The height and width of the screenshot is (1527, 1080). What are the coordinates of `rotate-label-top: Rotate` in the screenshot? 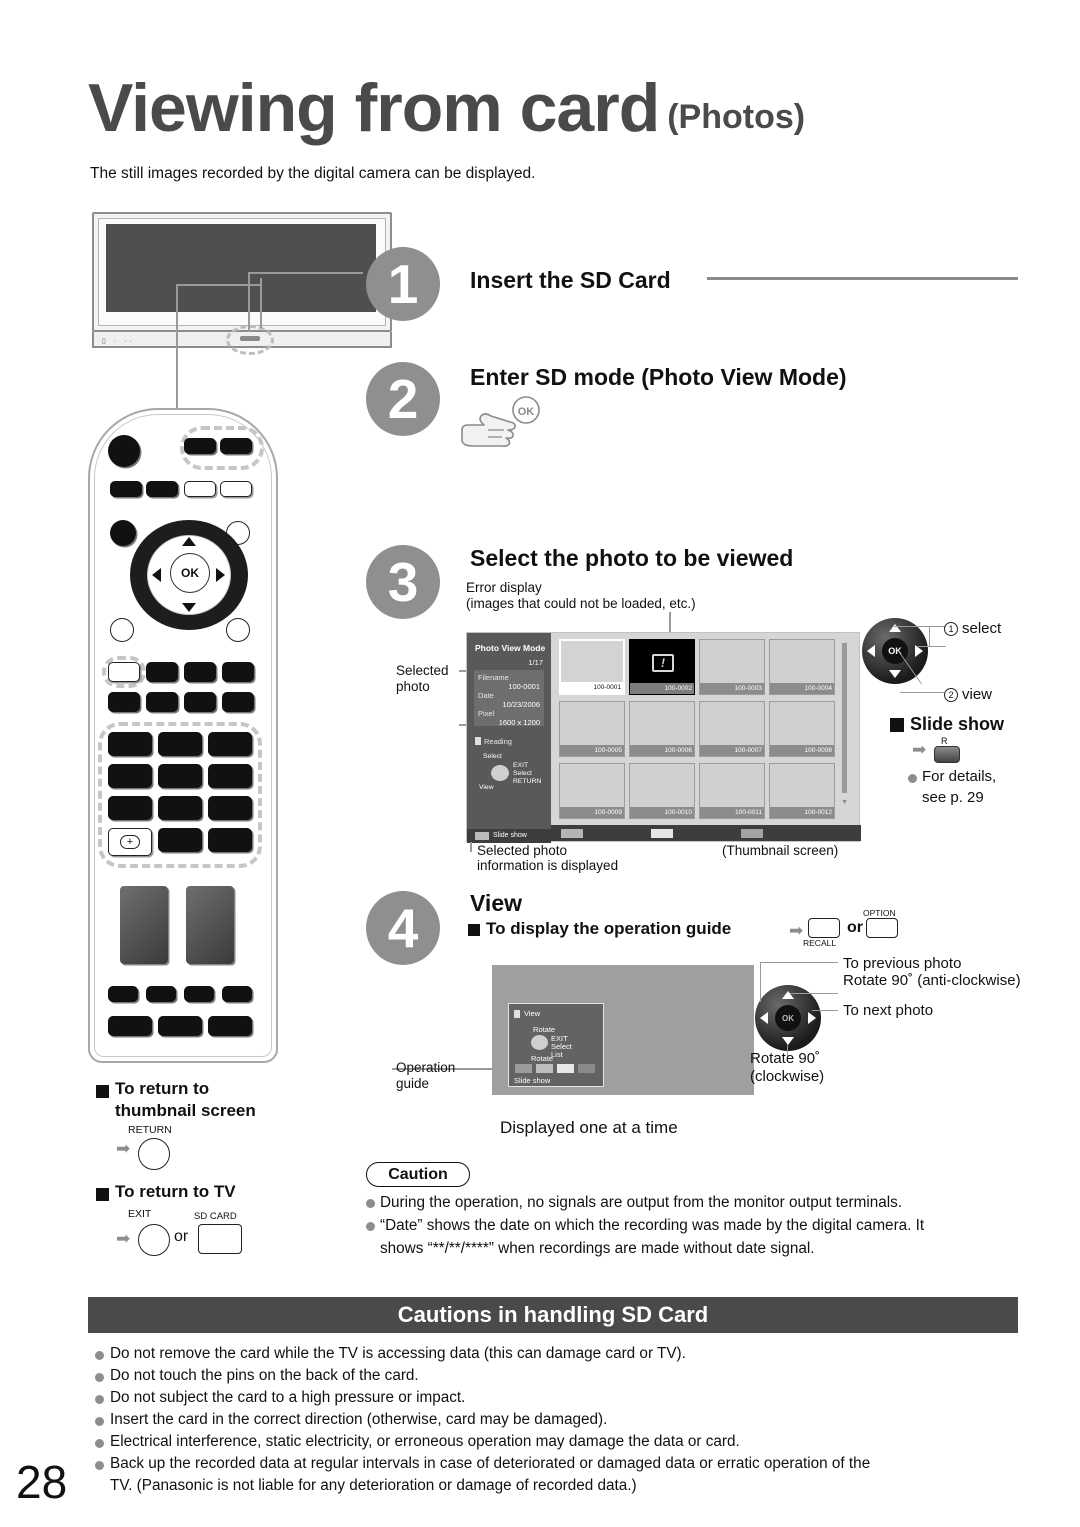 It's located at (544, 1029).